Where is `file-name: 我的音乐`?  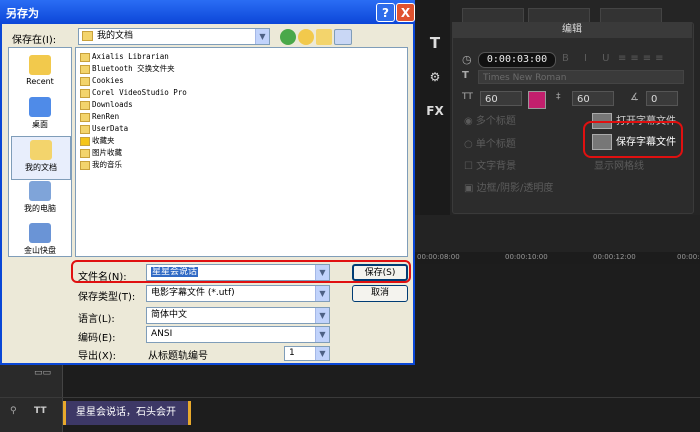 file-name: 我的音乐 is located at coordinates (107, 164).